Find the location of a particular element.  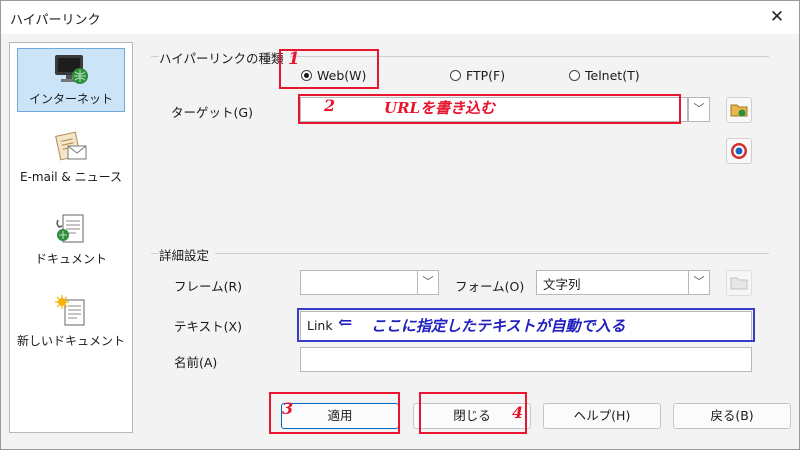

events-button is located at coordinates (739, 283).